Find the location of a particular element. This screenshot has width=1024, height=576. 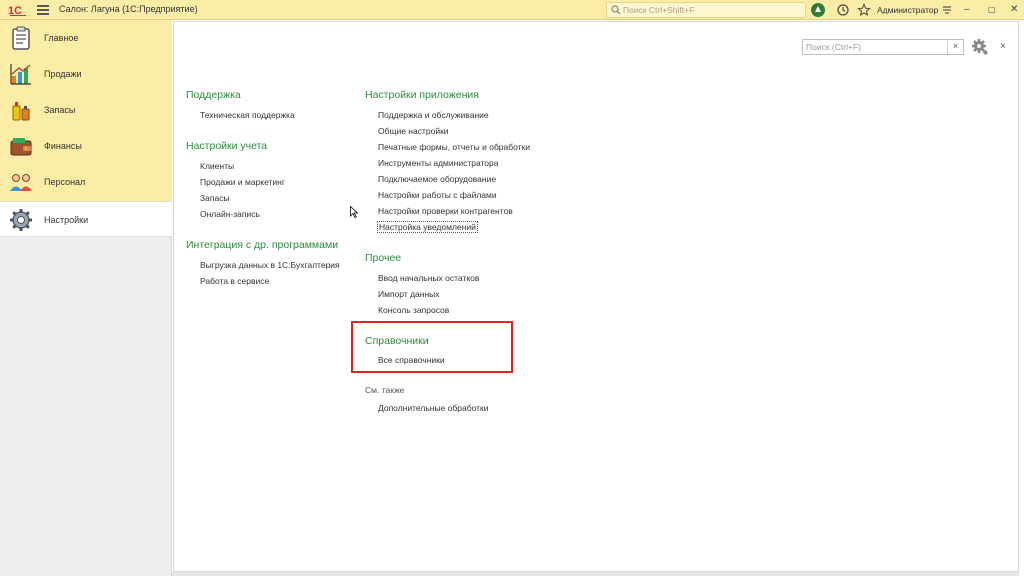

link-clients: Клиенты is located at coordinates (217, 166).